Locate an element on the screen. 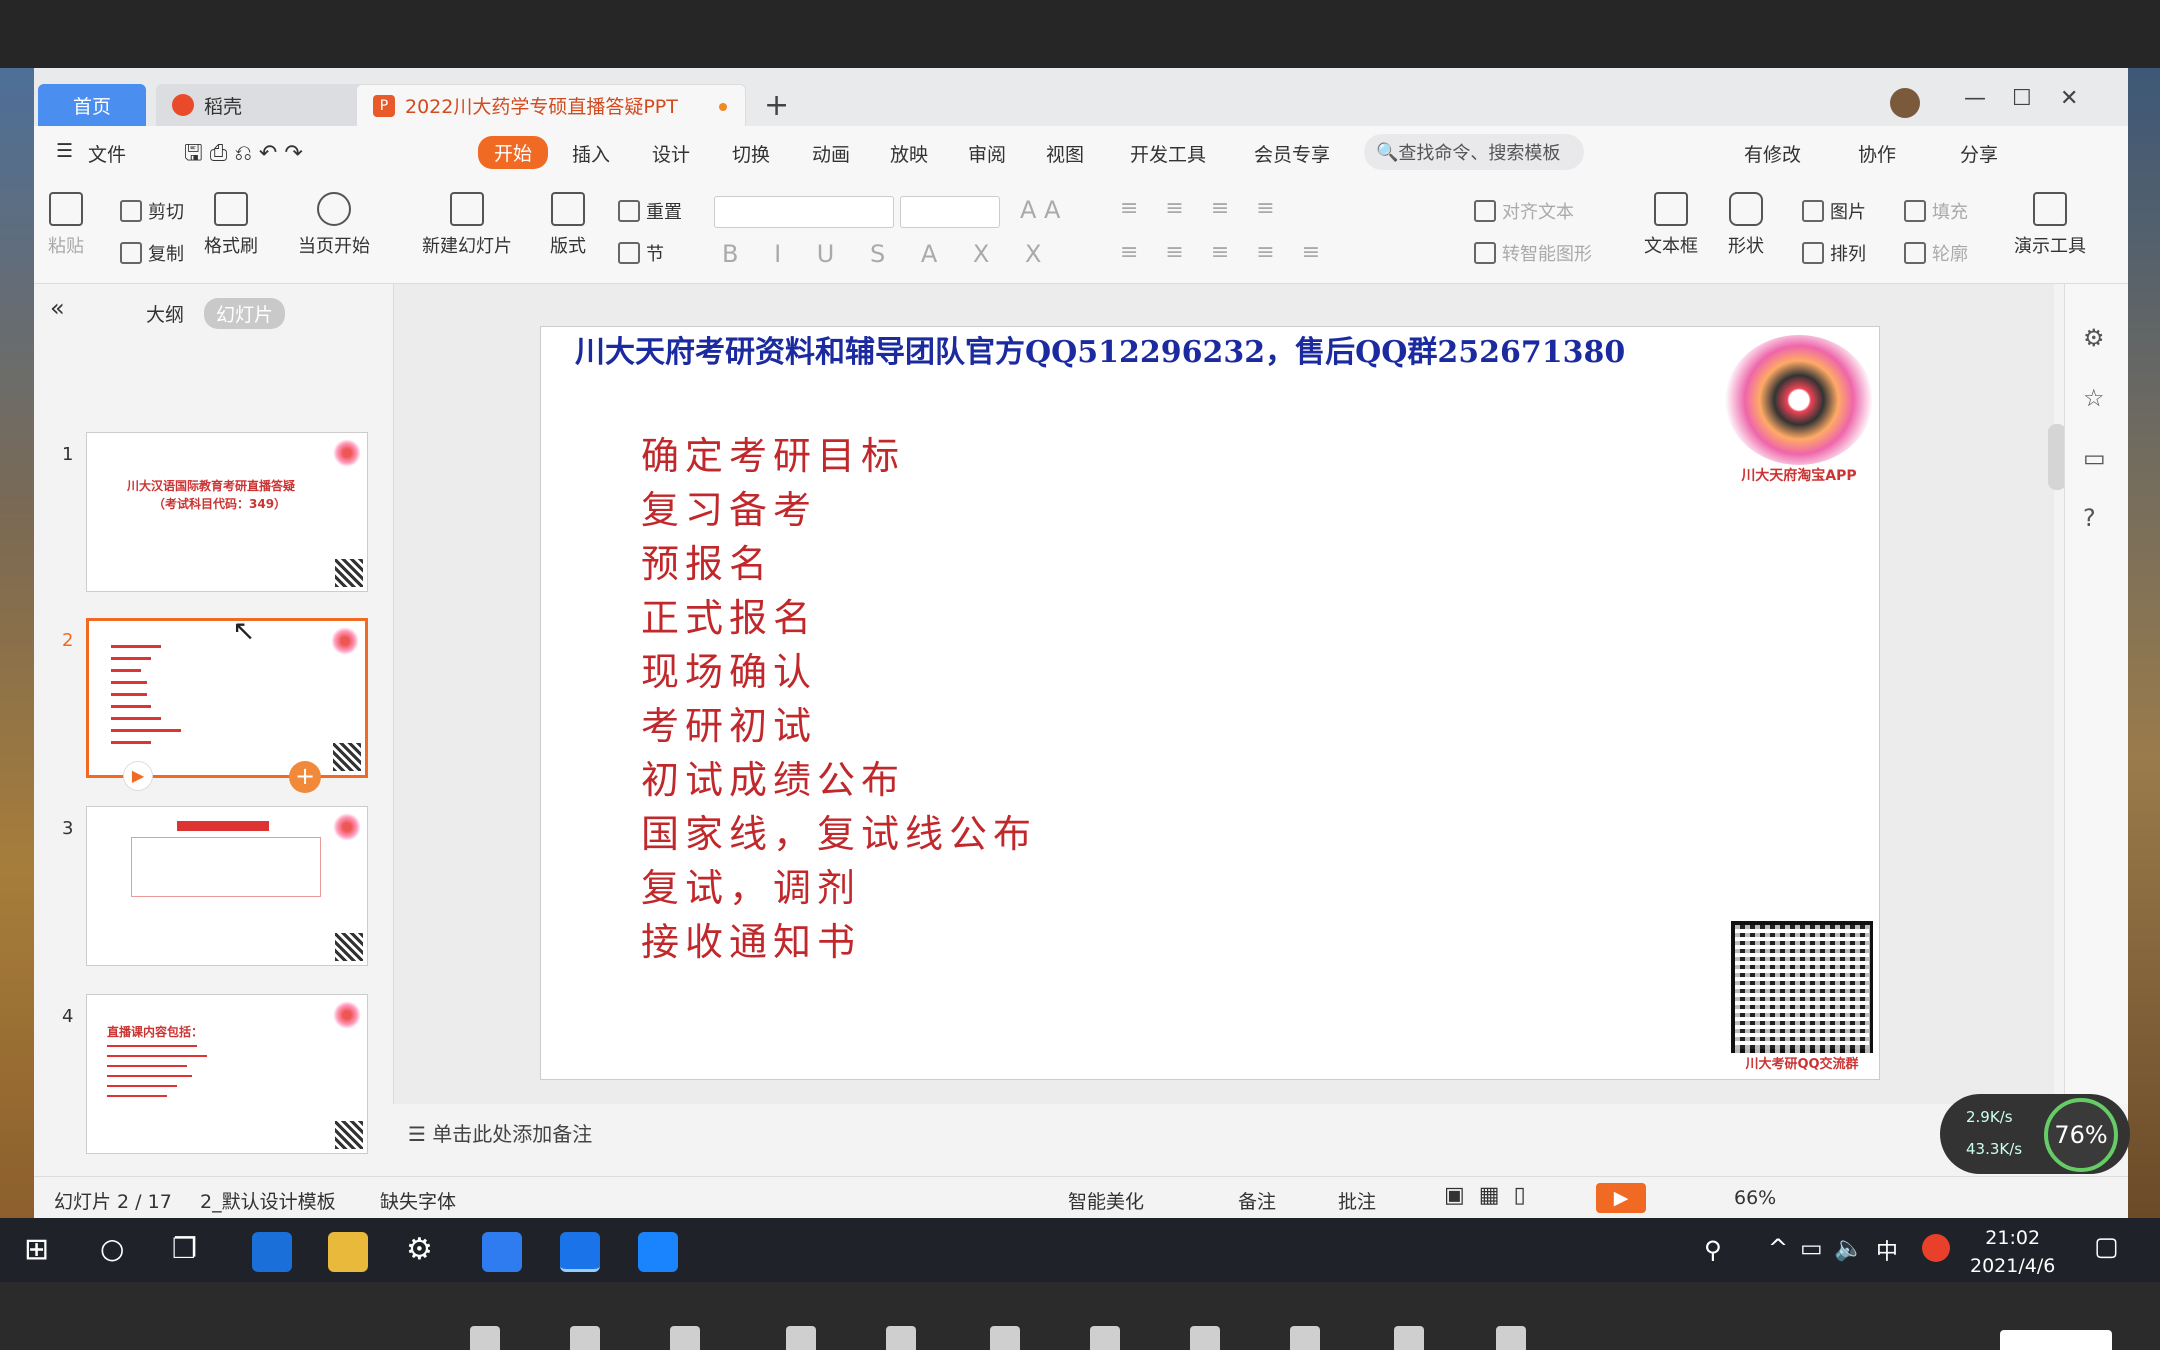  comment-icon: ▭ is located at coordinates (2094, 458).